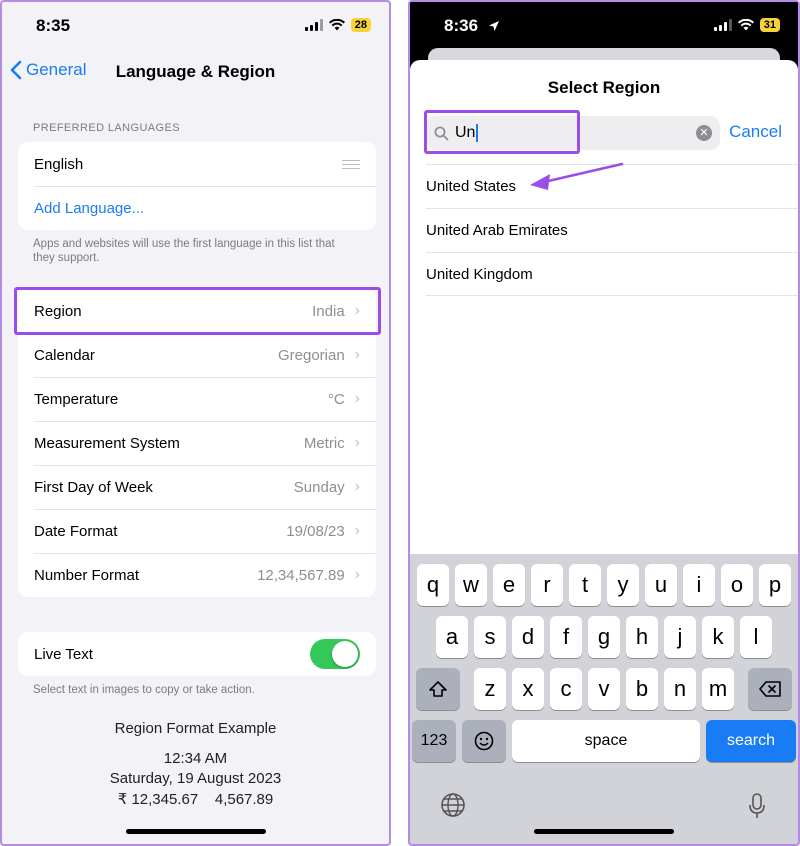  What do you see at coordinates (680, 689) in the screenshot?
I see `key-n: n` at bounding box center [680, 689].